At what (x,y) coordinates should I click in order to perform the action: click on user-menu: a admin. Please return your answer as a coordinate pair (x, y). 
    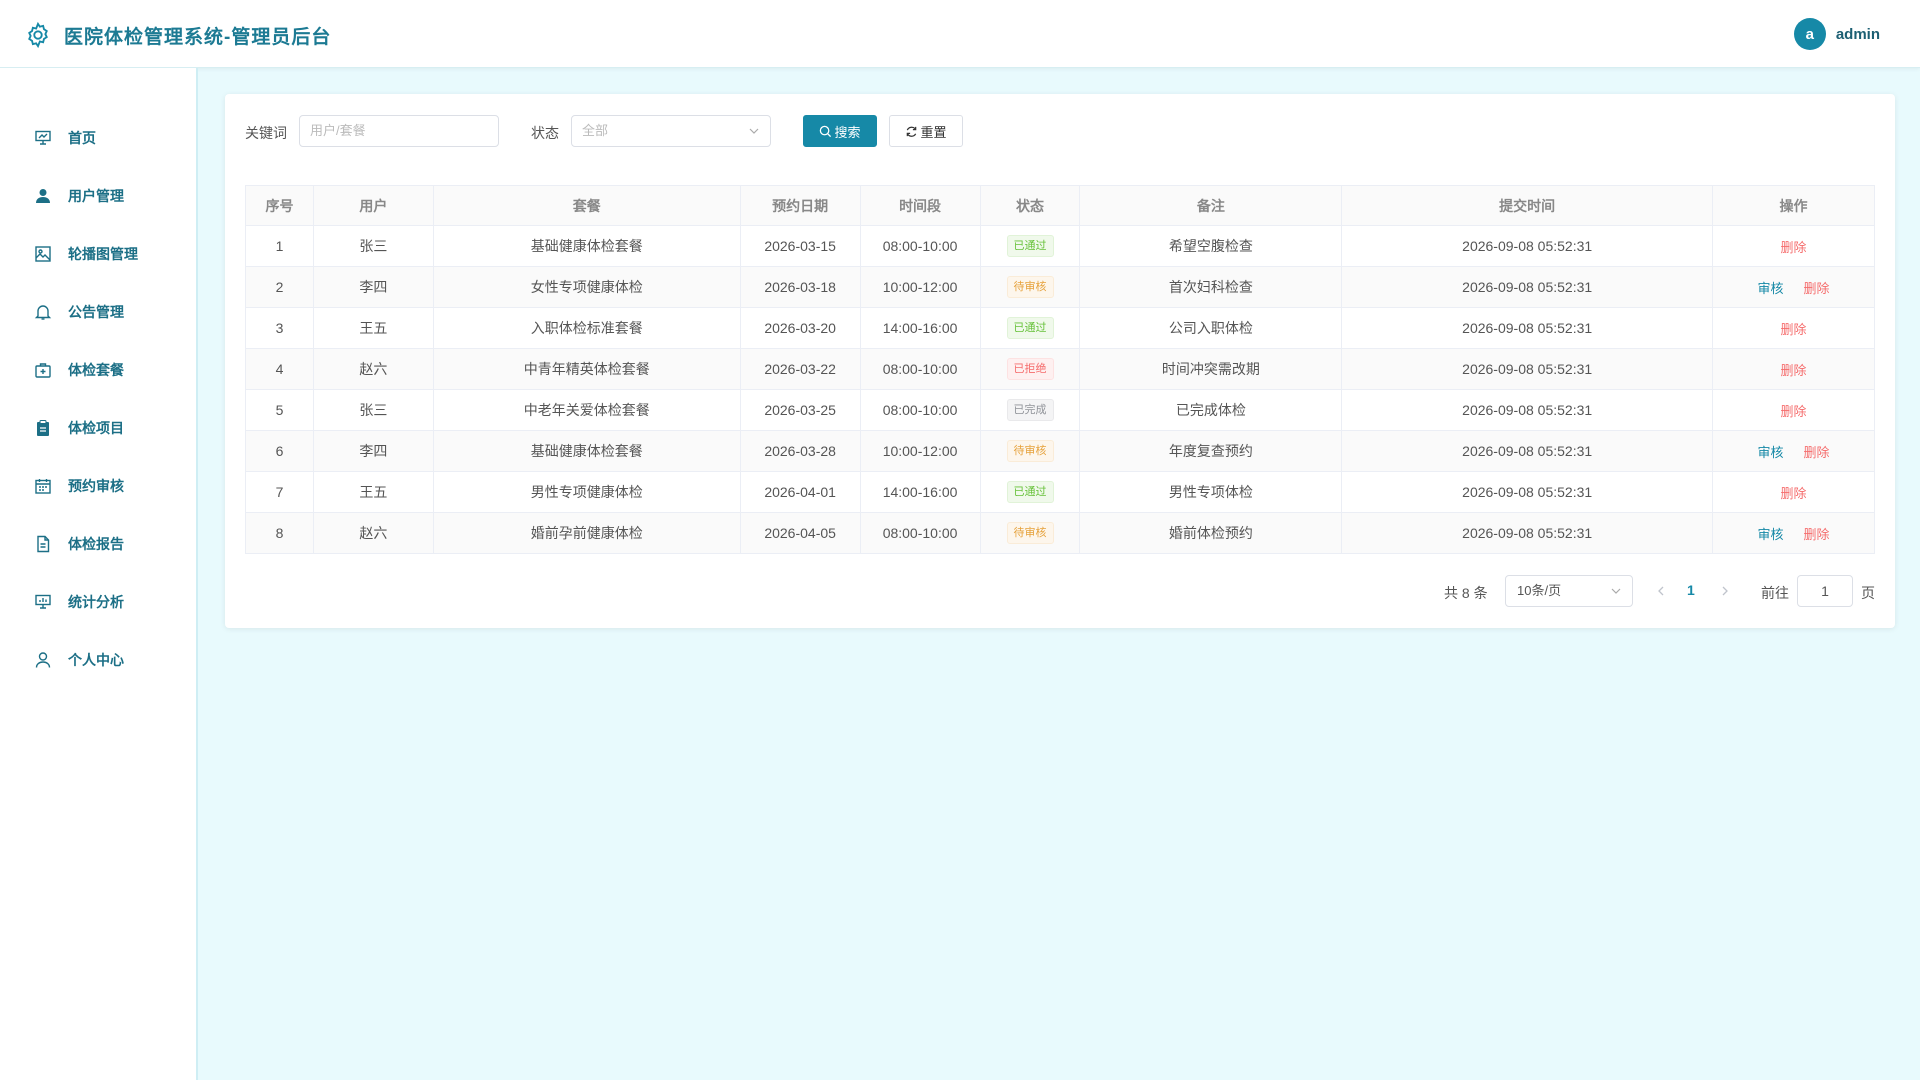
    Looking at the image, I should click on (1836, 34).